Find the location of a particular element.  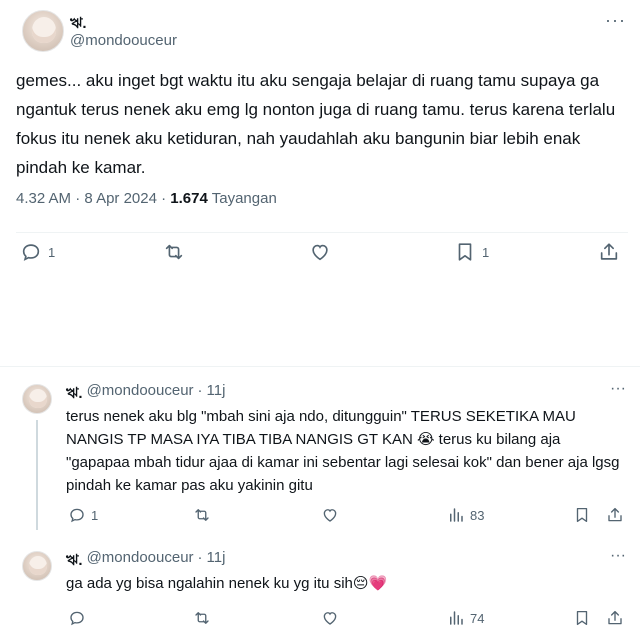

action-bar: 1 1 is located at coordinates (322, 252).